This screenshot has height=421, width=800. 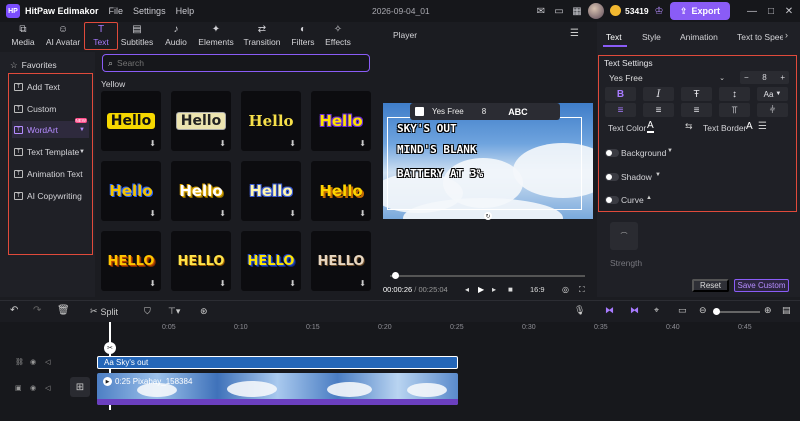 What do you see at coordinates (650, 127) in the screenshot?
I see `text-color-icon: A` at bounding box center [650, 127].